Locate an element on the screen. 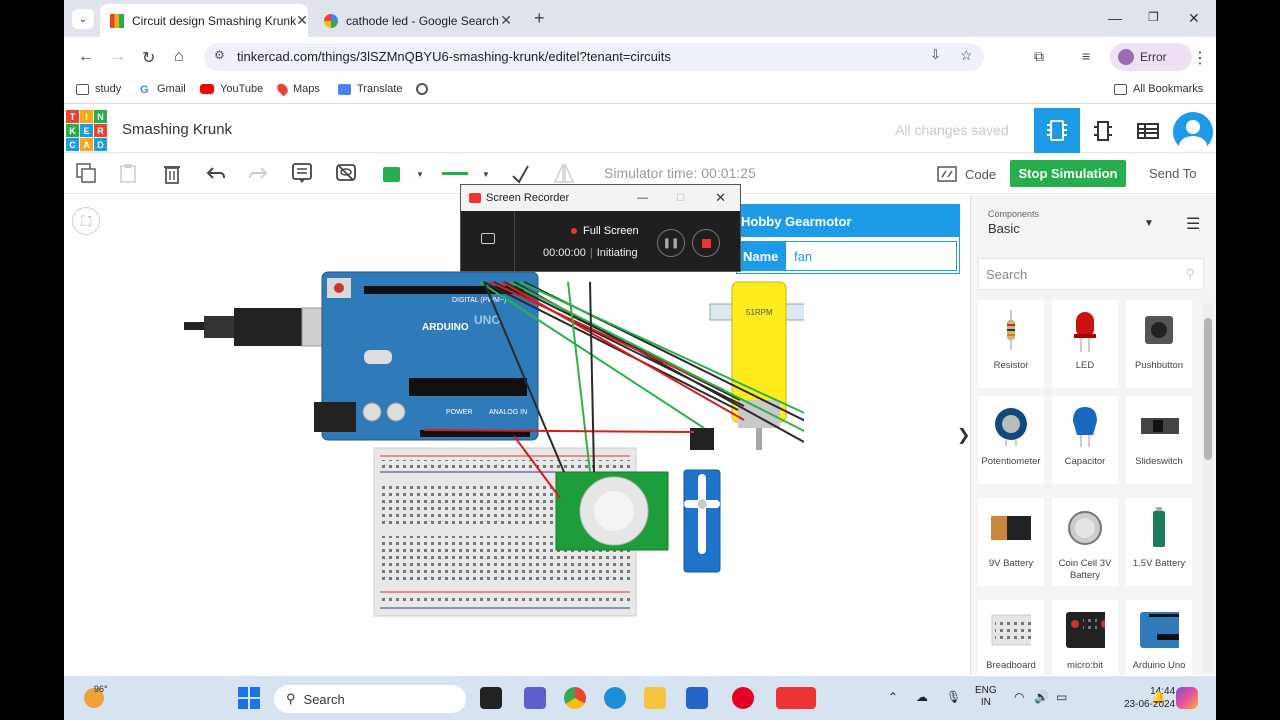  back-arrow-icon: ← is located at coordinates (86, 57).